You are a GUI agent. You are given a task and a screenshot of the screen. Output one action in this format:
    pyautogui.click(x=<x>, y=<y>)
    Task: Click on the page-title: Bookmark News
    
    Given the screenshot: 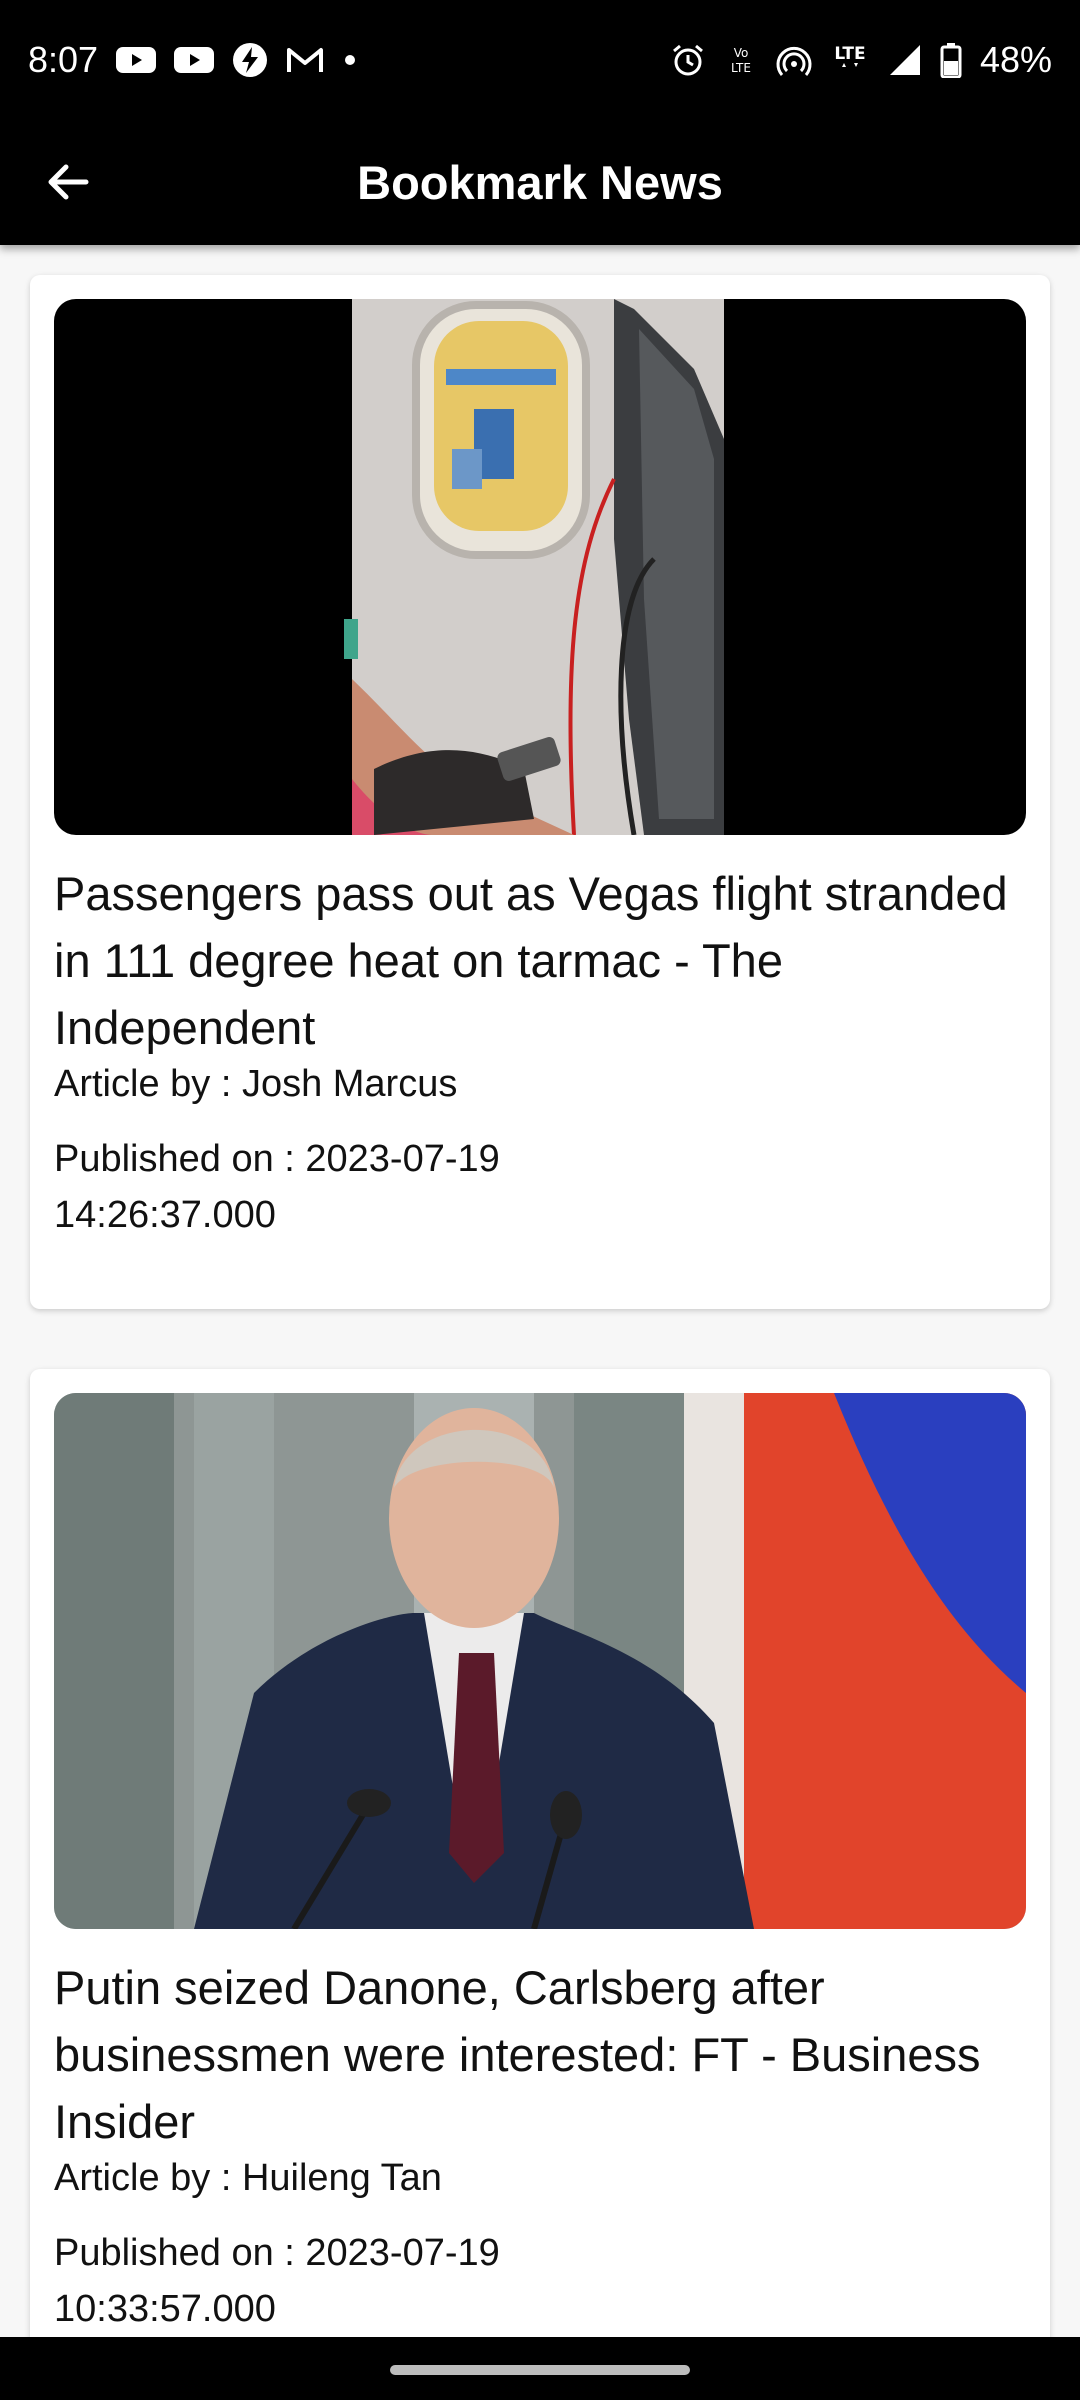 What is the action you would take?
    pyautogui.click(x=540, y=182)
    